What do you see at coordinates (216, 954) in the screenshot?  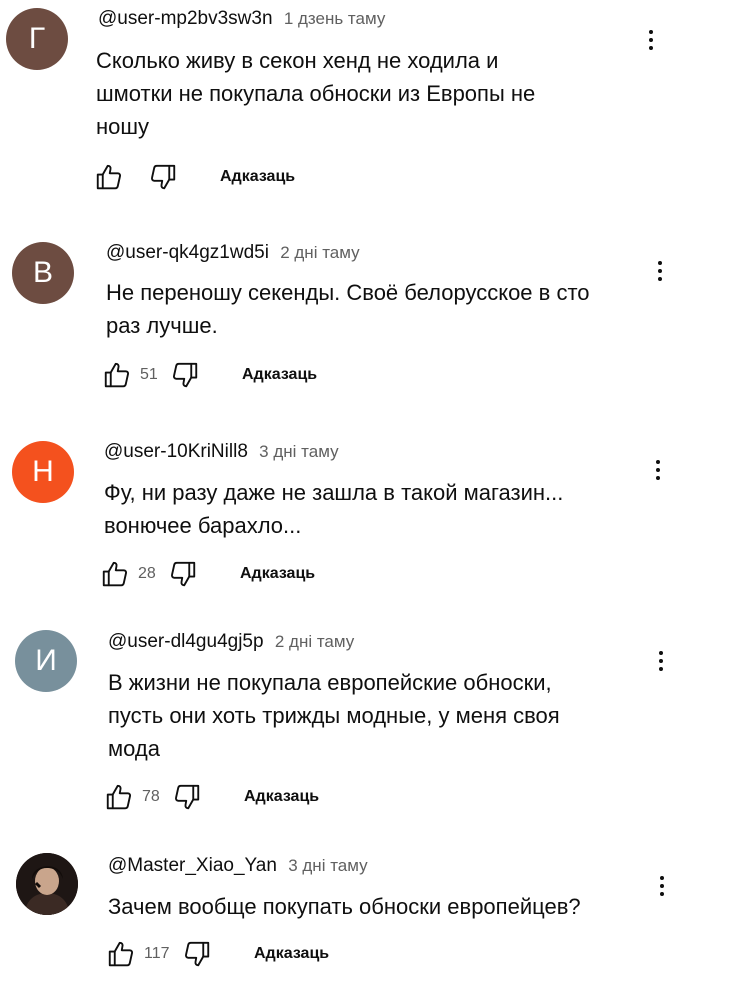 I see `comment-actions: 117 Адказаць` at bounding box center [216, 954].